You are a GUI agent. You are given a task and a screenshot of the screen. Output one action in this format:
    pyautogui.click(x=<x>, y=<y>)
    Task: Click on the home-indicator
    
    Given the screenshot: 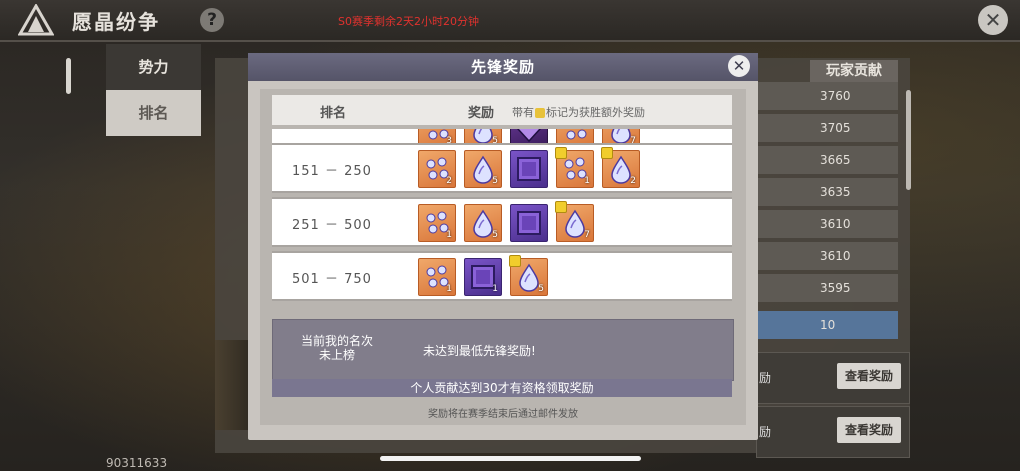 What is the action you would take?
    pyautogui.click(x=510, y=458)
    